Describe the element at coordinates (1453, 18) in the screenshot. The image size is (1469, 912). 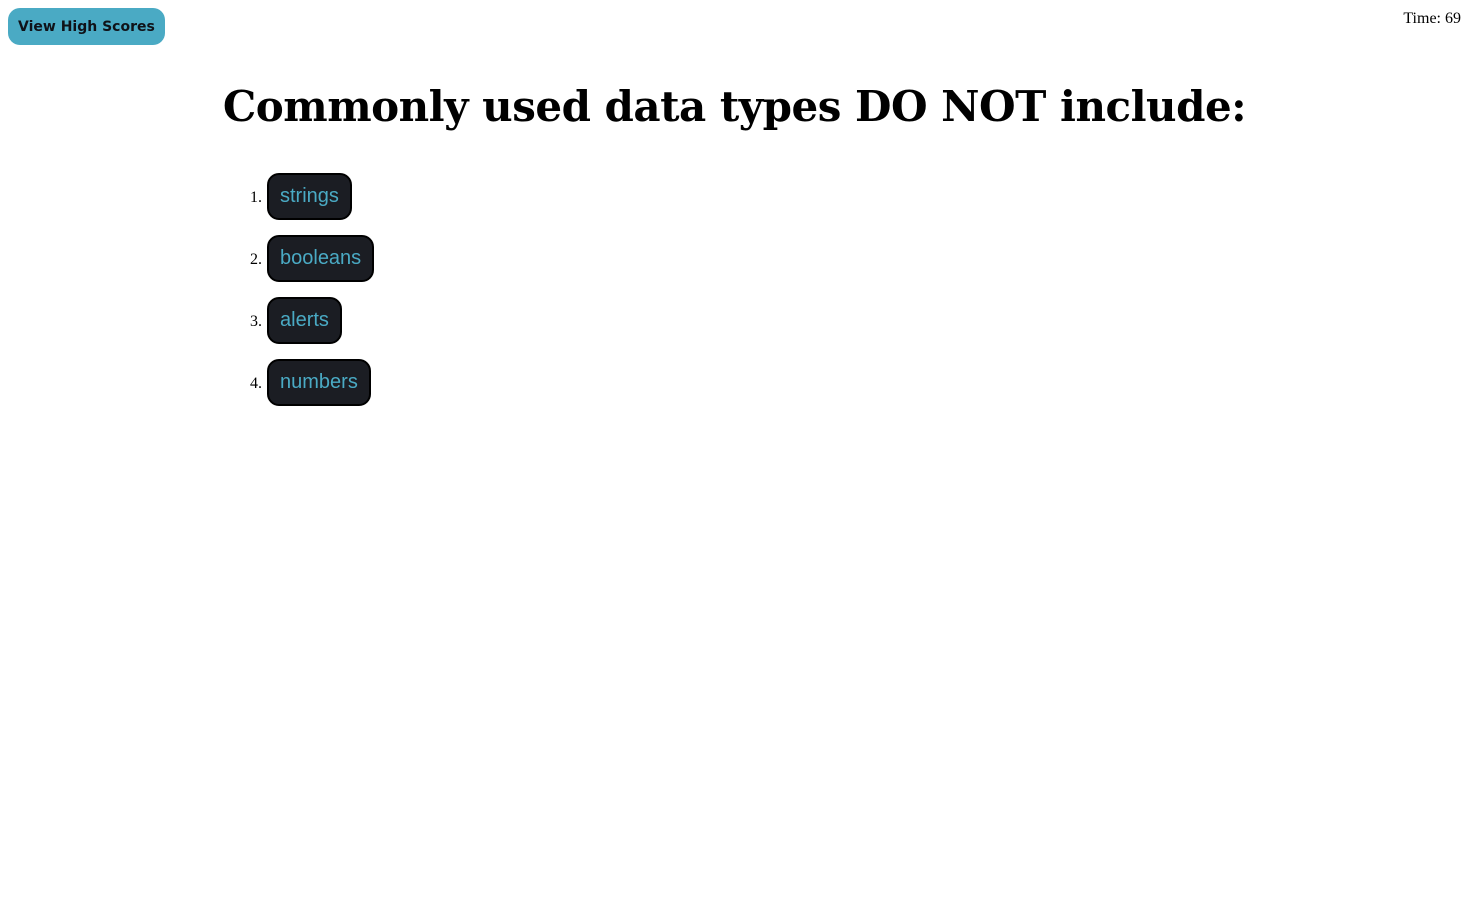
I see `timer-value: 69` at that location.